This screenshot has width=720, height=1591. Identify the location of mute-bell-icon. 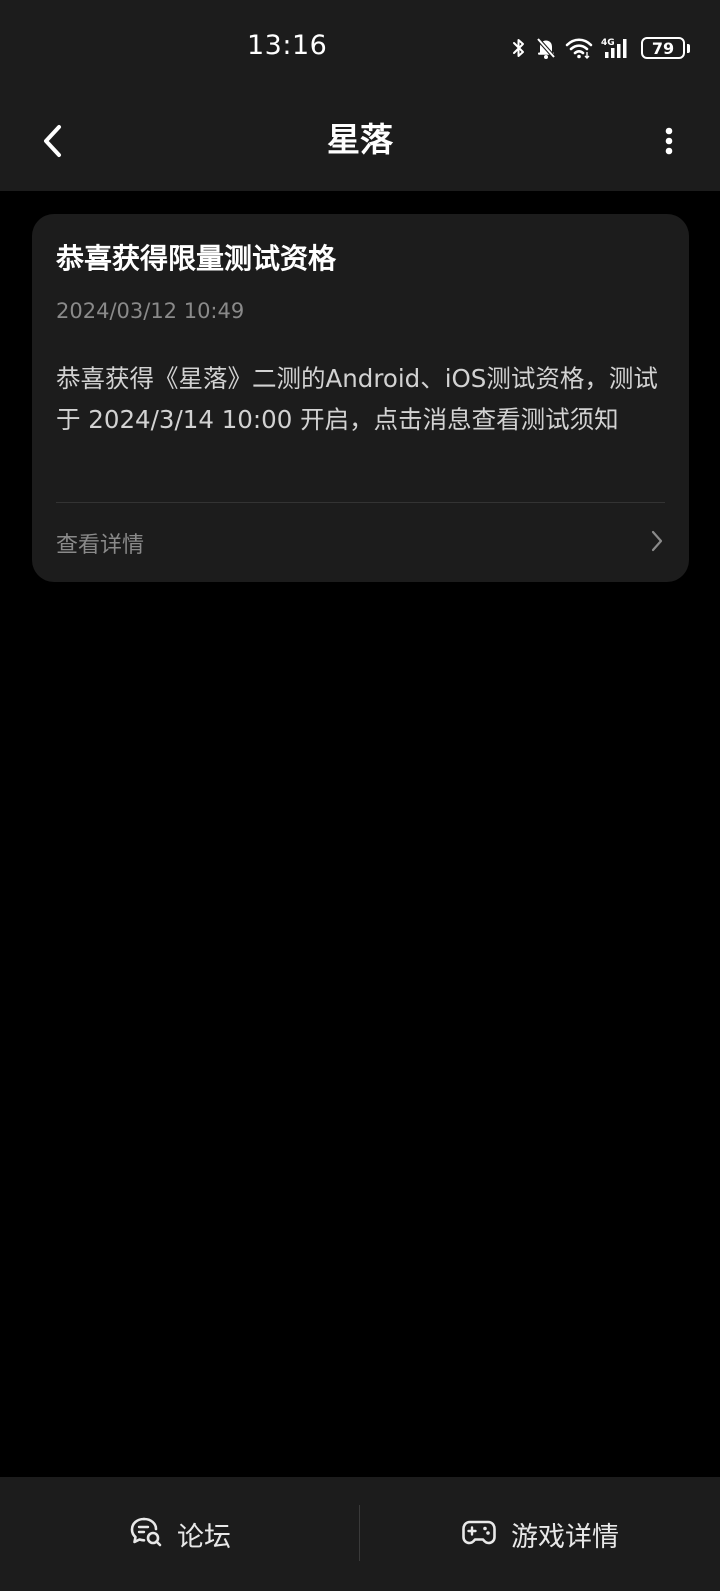
(546, 48).